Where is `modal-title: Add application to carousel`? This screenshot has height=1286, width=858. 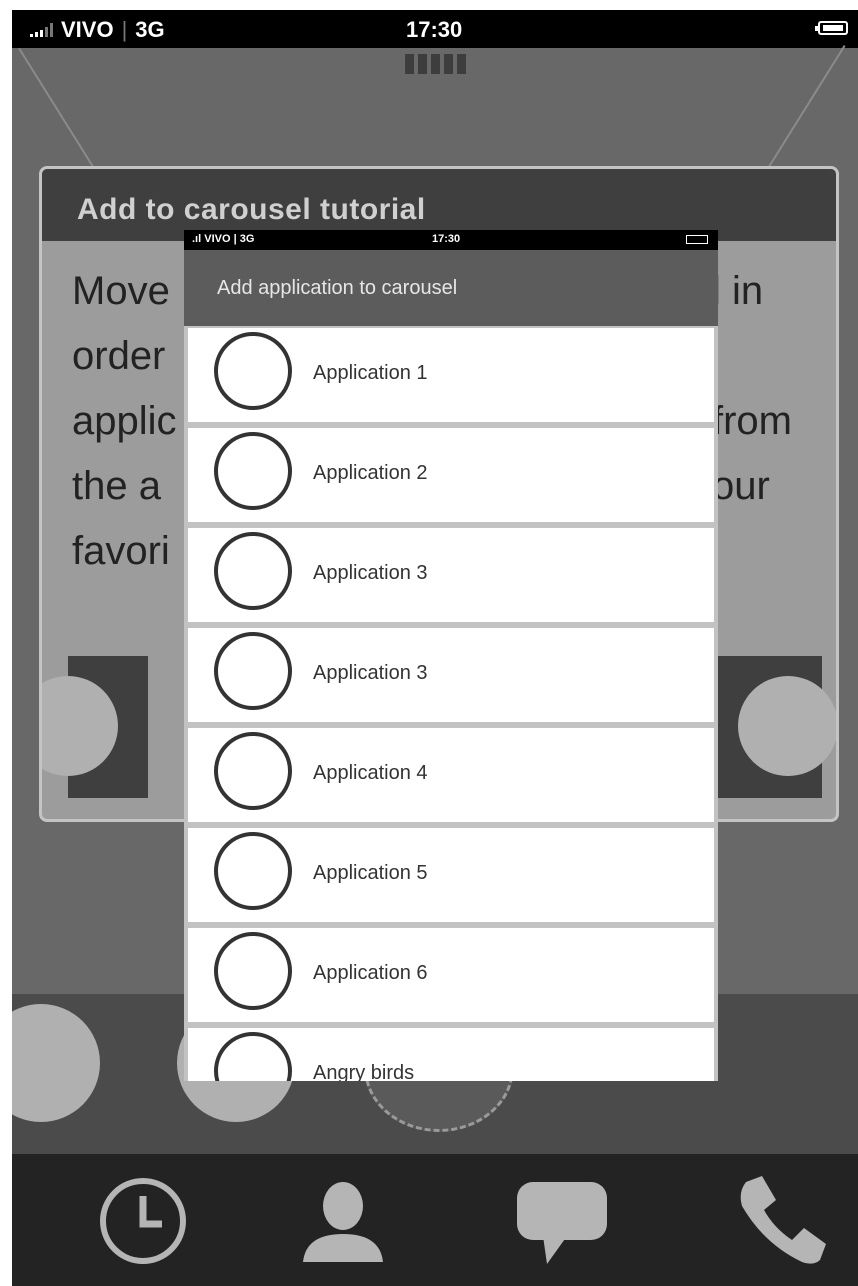
modal-title: Add application to carousel is located at coordinates (451, 288).